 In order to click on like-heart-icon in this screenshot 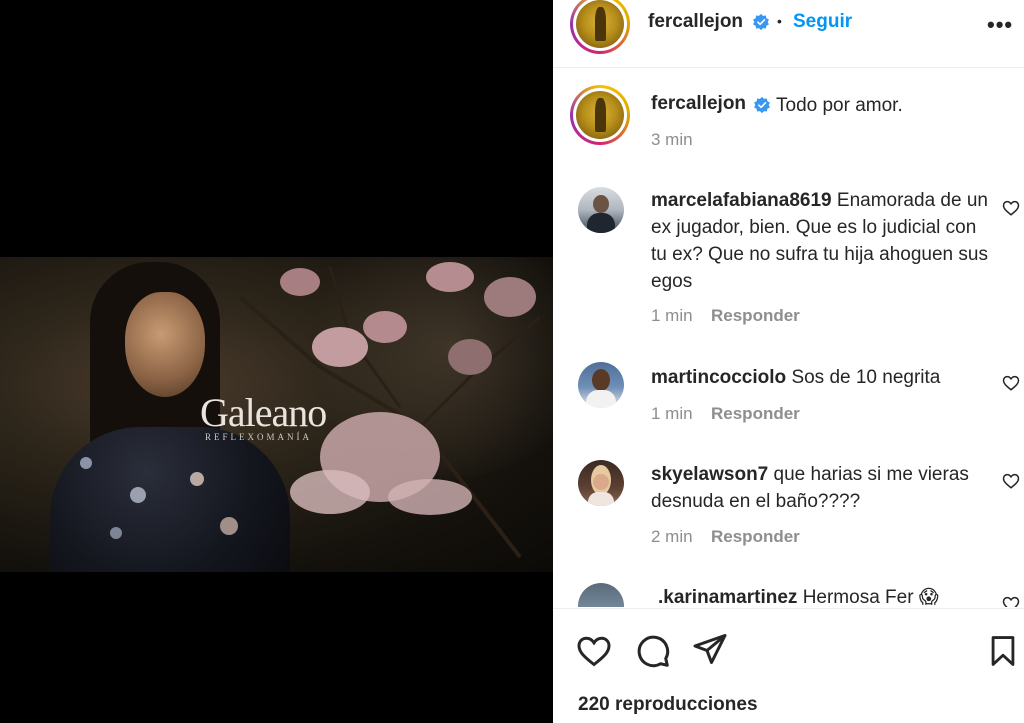, I will do `click(594, 651)`.